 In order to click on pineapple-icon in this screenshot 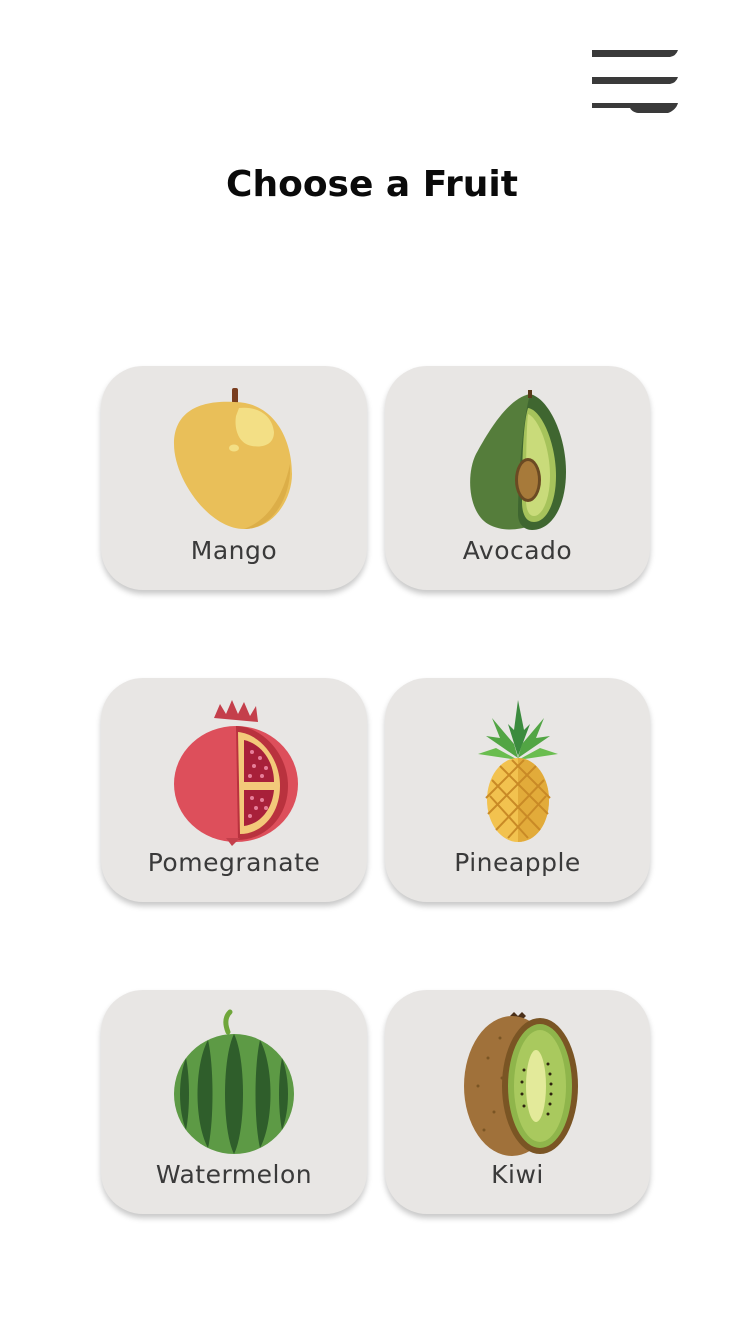, I will do `click(518, 771)`.